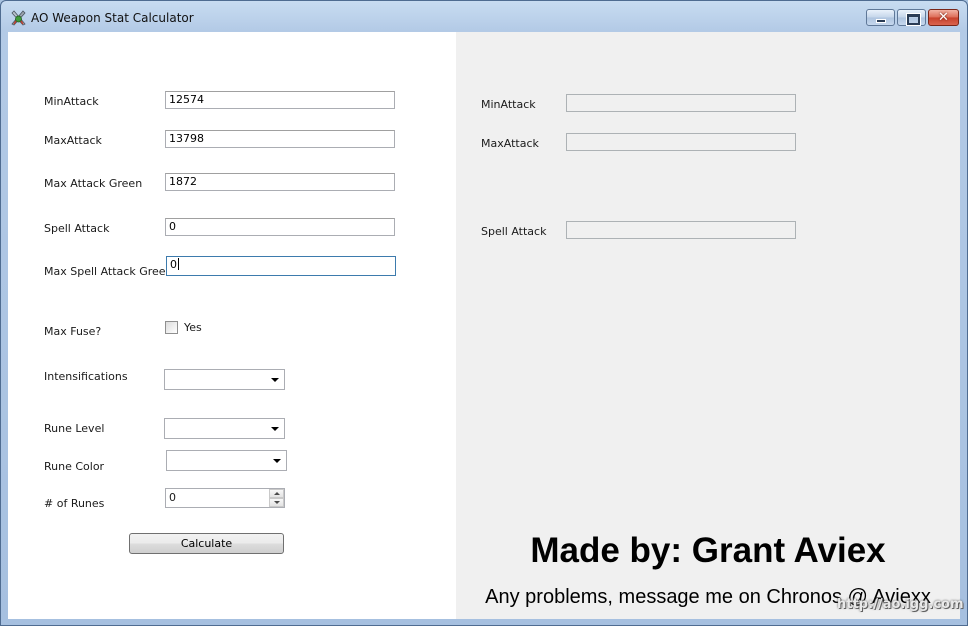  Describe the element at coordinates (881, 21) in the screenshot. I see `minimize-icon` at that location.